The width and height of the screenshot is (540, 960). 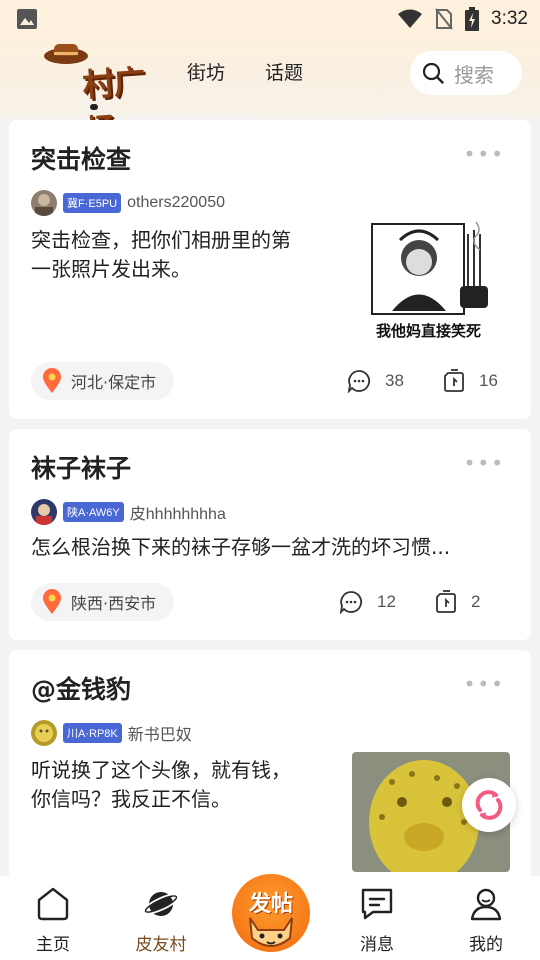 I want to click on post-text-line: 突击检查，把你们相册里的第, so click(x=161, y=240).